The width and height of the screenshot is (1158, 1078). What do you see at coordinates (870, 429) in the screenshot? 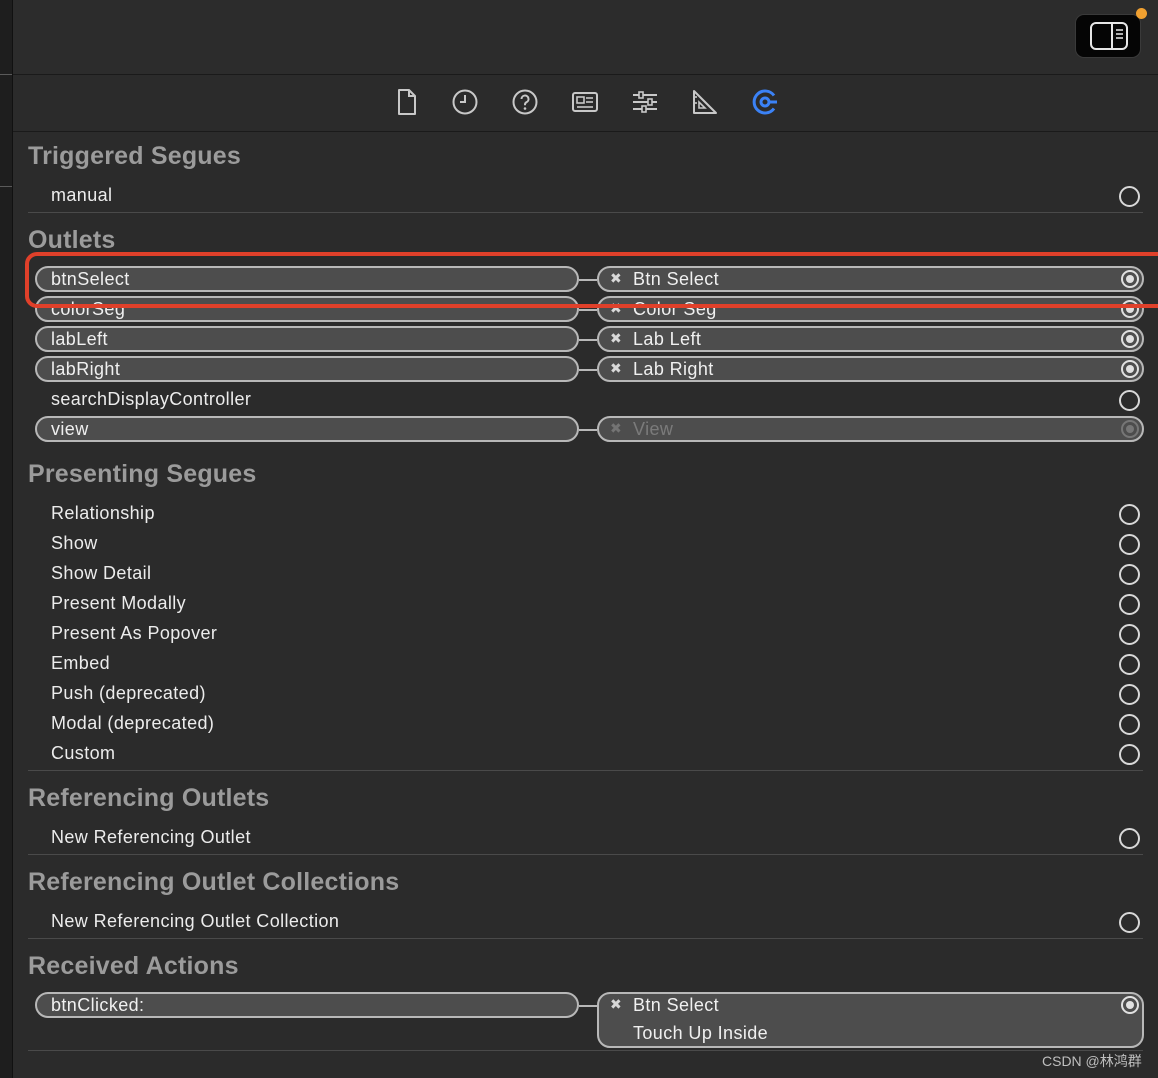
I see `outlet-target-view: ✖ View` at bounding box center [870, 429].